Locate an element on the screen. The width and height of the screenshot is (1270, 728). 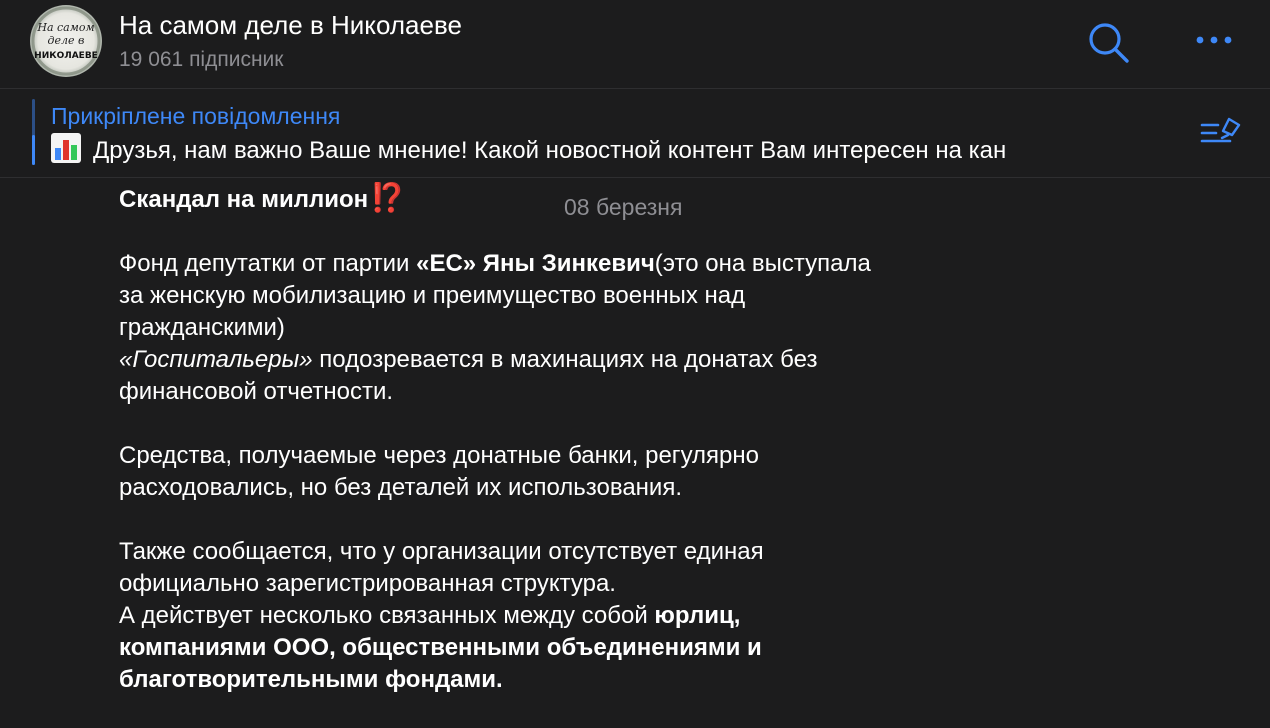
p1-text-1: Фонд депутатки от партии is located at coordinates (268, 263).